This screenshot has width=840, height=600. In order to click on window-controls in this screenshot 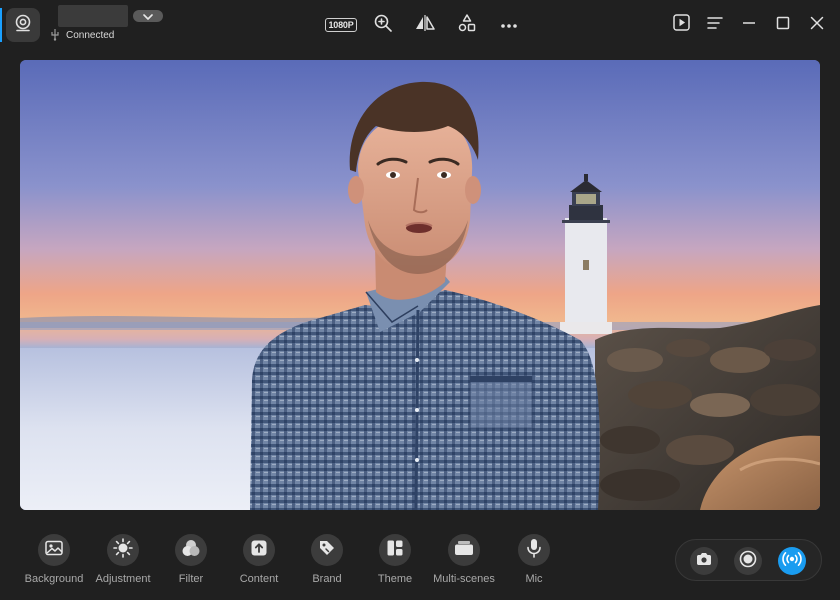, I will do `click(749, 25)`.